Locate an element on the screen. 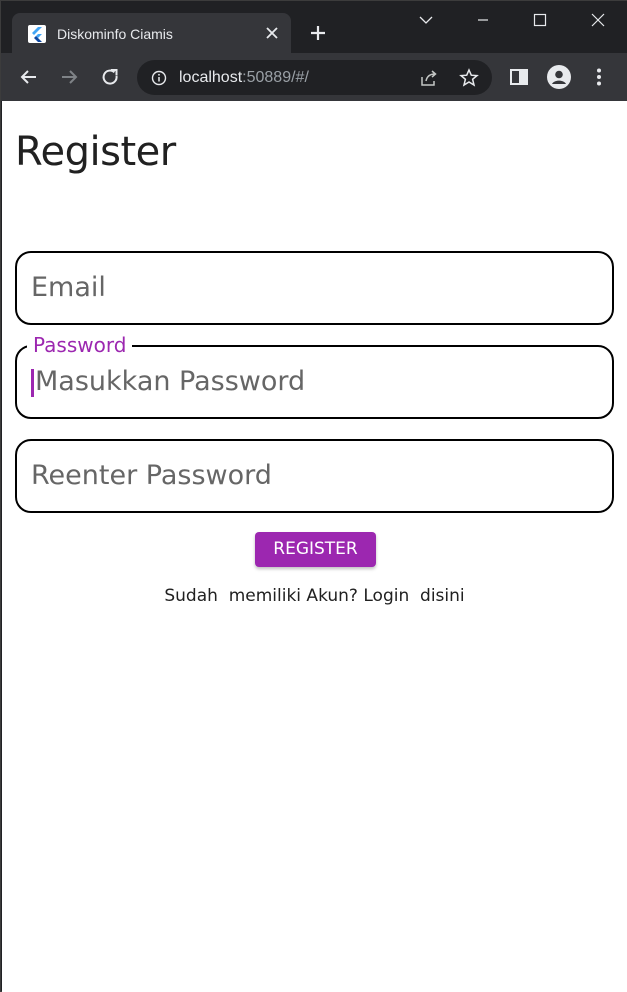  chevron-down-icon is located at coordinates (426, 20).